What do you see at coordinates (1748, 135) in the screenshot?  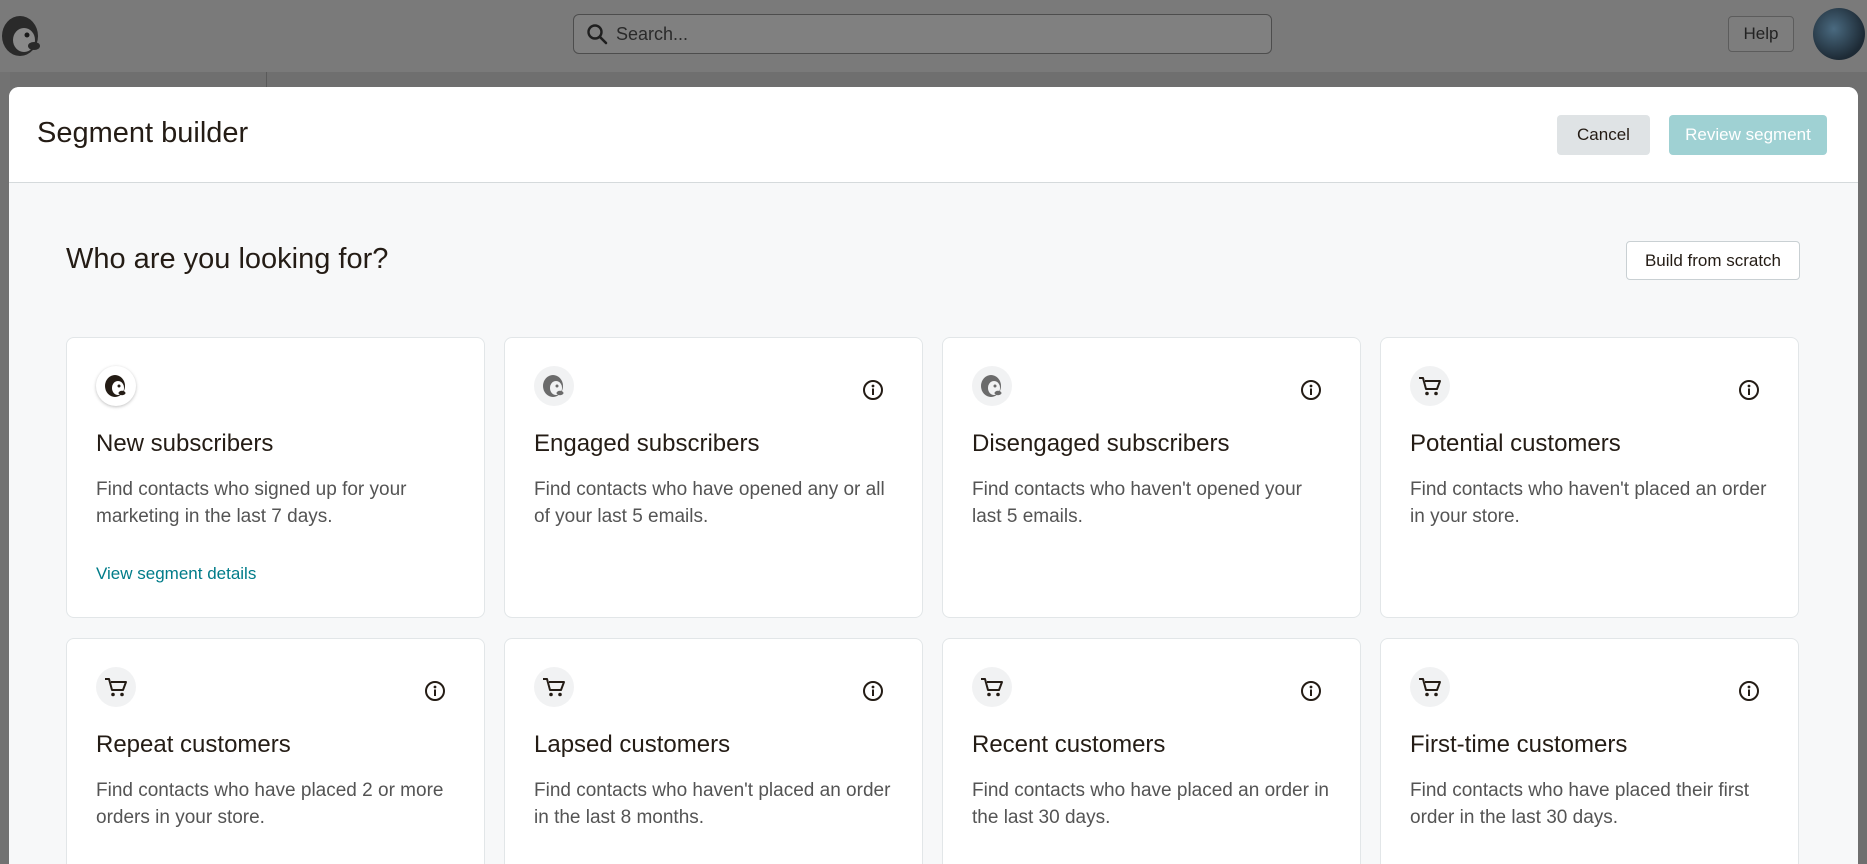 I see `review-segment-button: Review segment` at bounding box center [1748, 135].